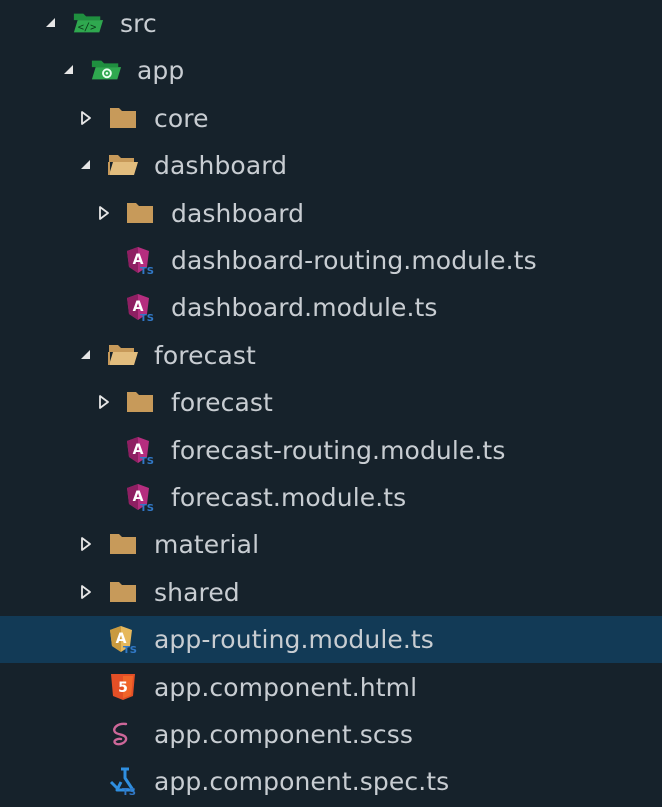 The image size is (662, 807). What do you see at coordinates (123, 781) in the screenshot?
I see `test-ts-icon: TS` at bounding box center [123, 781].